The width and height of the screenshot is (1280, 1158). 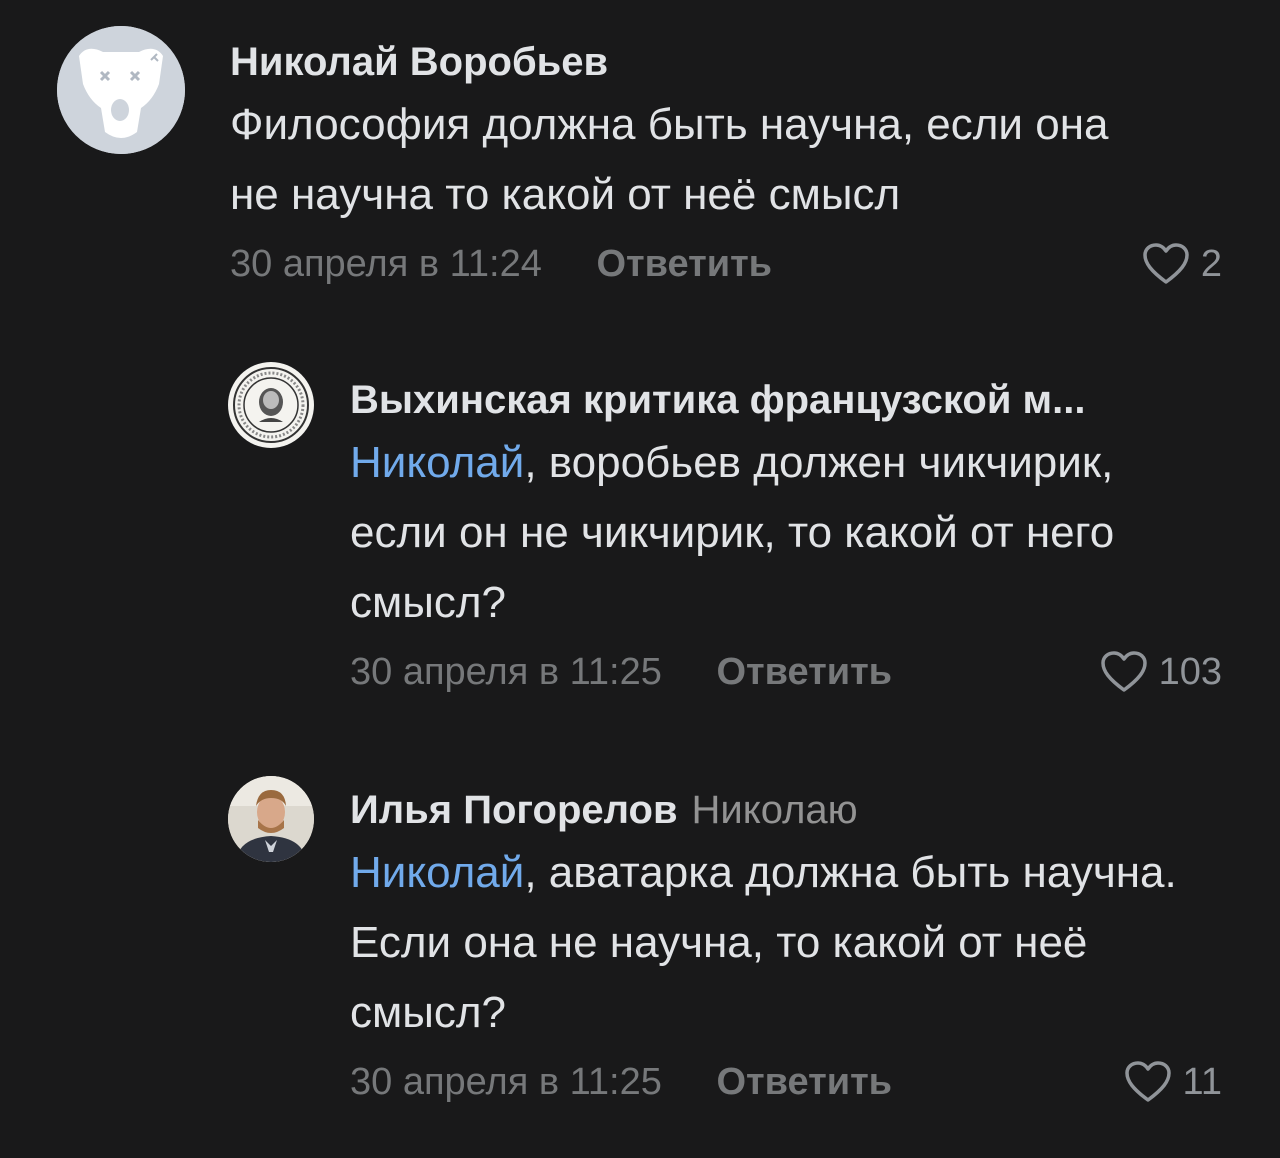 I want to click on author-name: Николай Воробьев, so click(x=419, y=62).